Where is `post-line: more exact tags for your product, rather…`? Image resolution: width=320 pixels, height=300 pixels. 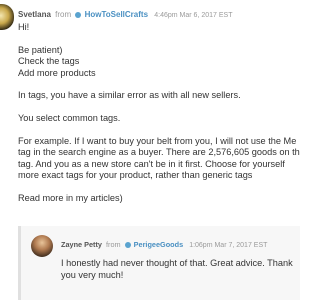 post-line: more exact tags for your product, rather… is located at coordinates (135, 175).